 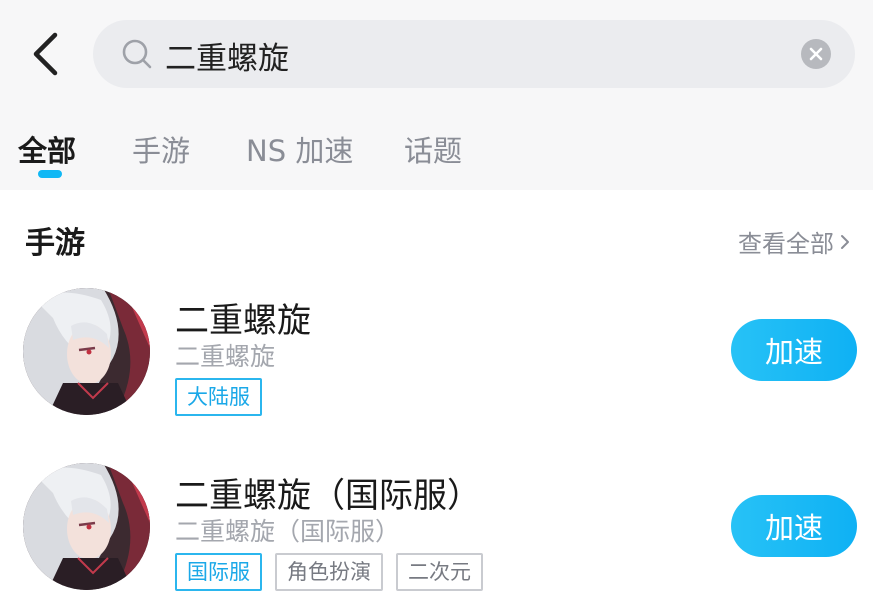 I want to click on tag-genre: 角色扮演, so click(x=329, y=572).